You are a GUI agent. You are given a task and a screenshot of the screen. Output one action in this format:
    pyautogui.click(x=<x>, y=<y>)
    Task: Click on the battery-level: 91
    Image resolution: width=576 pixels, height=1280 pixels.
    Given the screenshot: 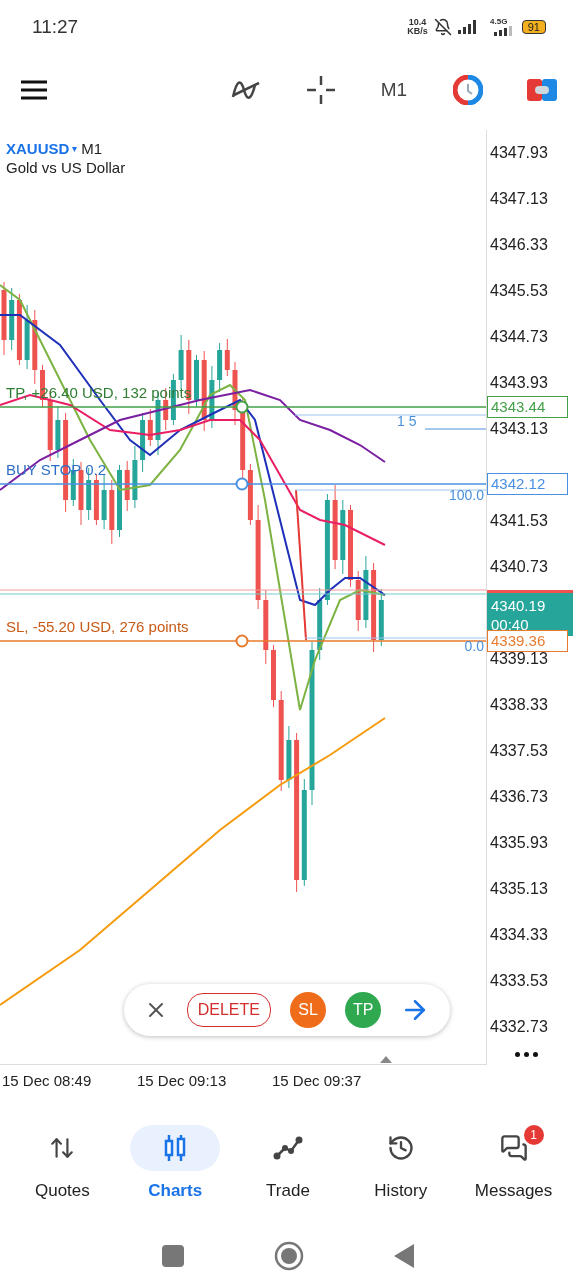 What is the action you would take?
    pyautogui.click(x=533, y=27)
    